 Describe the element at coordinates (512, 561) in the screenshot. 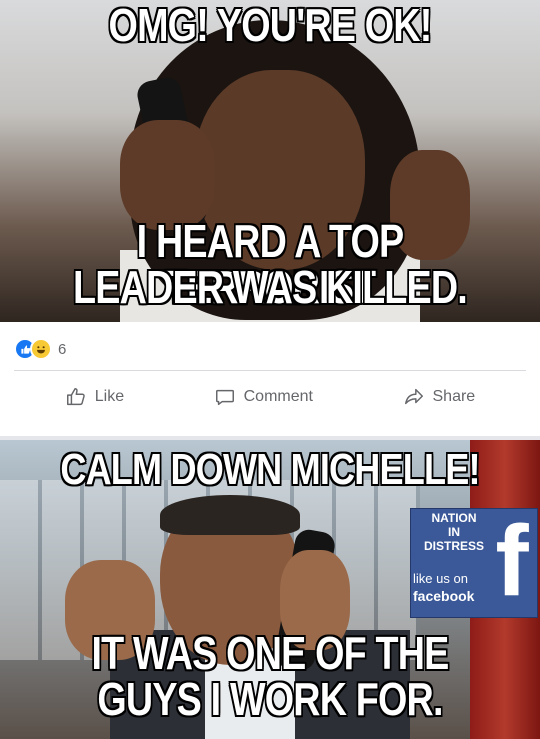

I see `facebook-f-icon: f` at that location.